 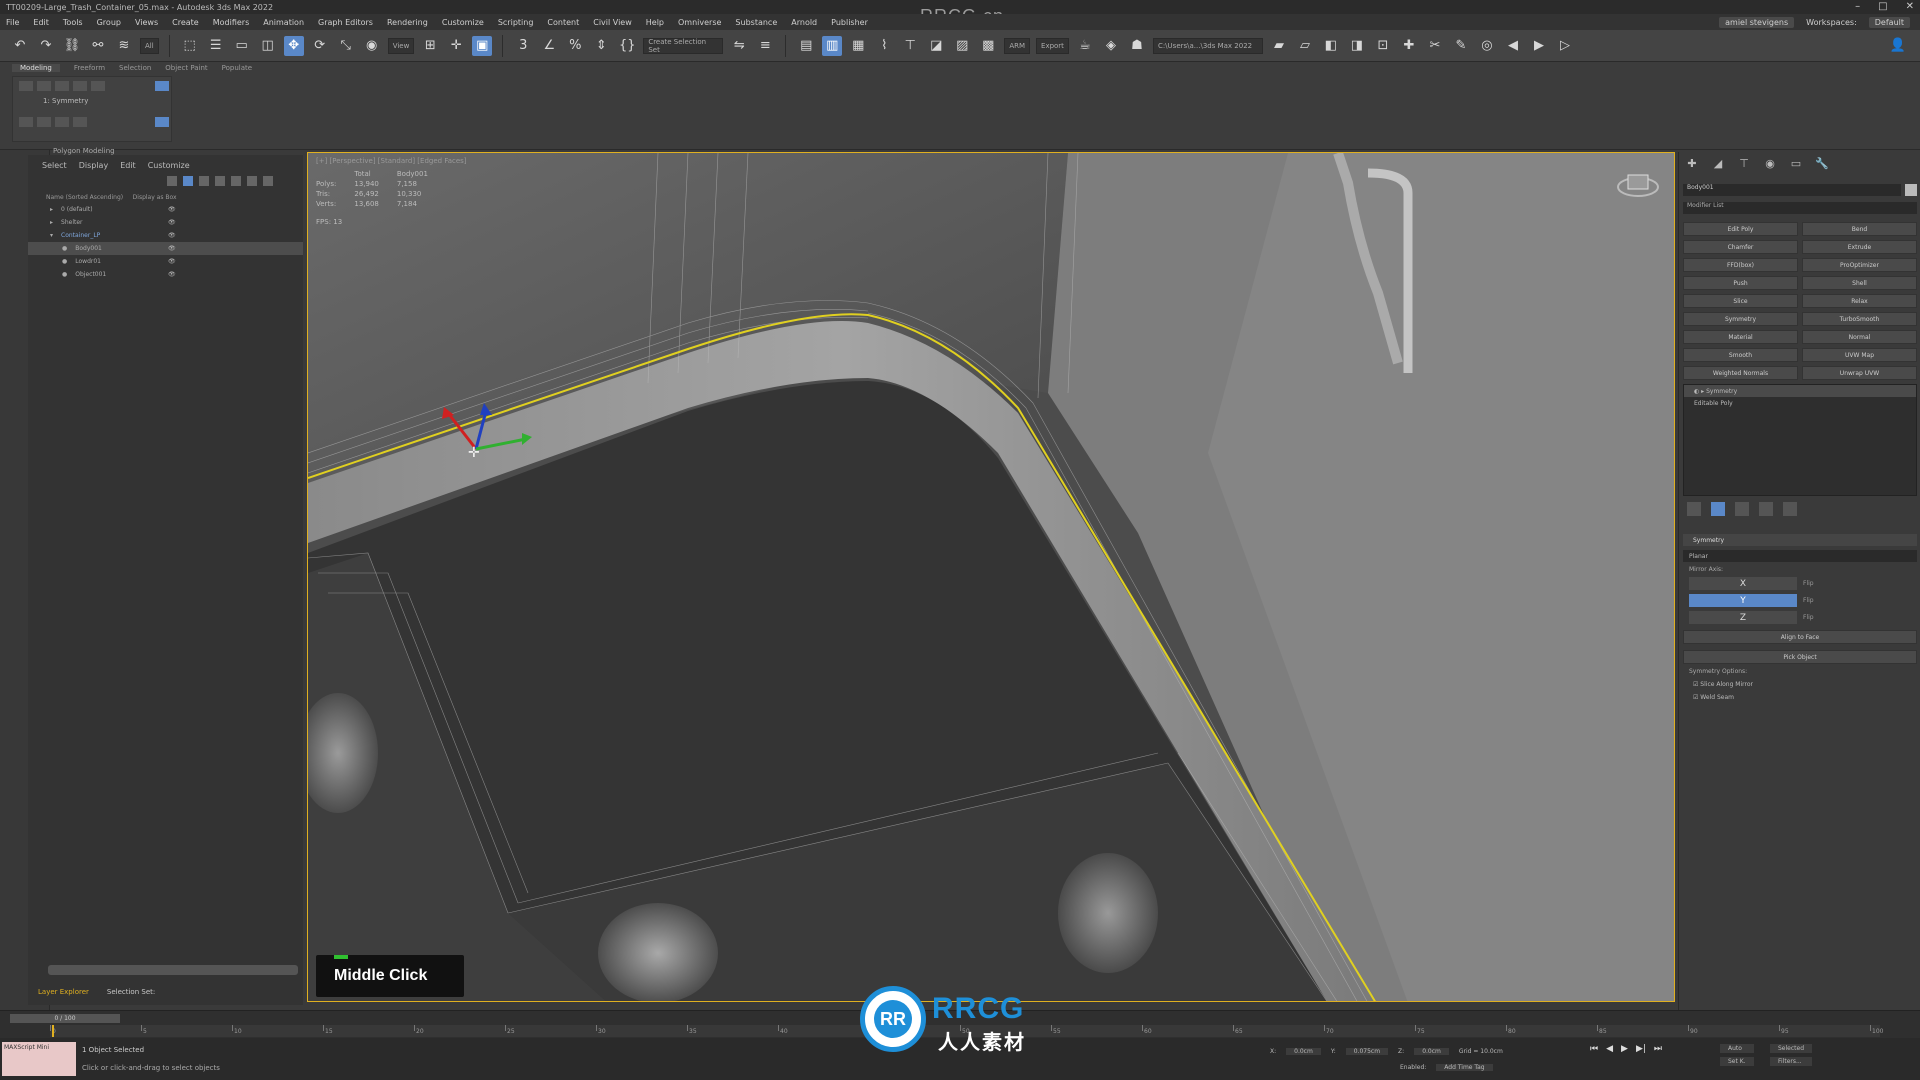 I want to click on play-icon: ▶, so click(x=1539, y=46).